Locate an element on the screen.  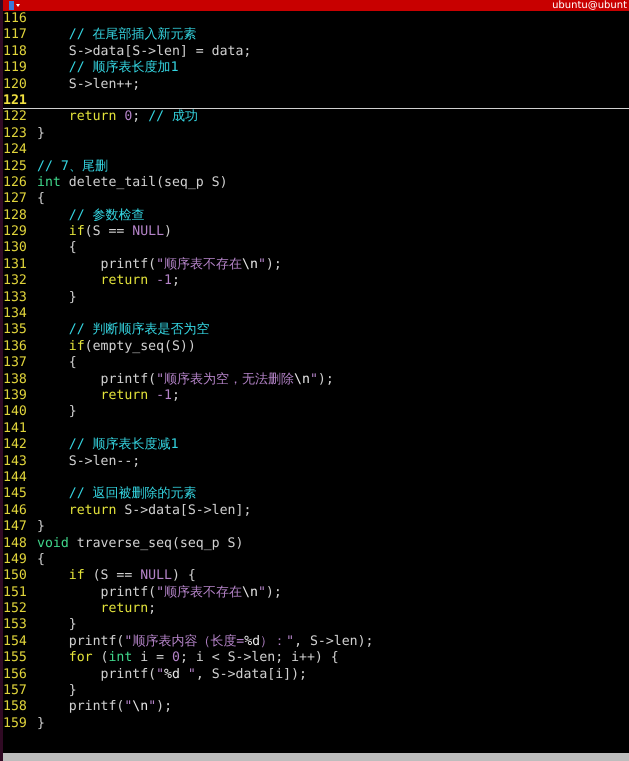
line-number: 133 is located at coordinates (15, 298).